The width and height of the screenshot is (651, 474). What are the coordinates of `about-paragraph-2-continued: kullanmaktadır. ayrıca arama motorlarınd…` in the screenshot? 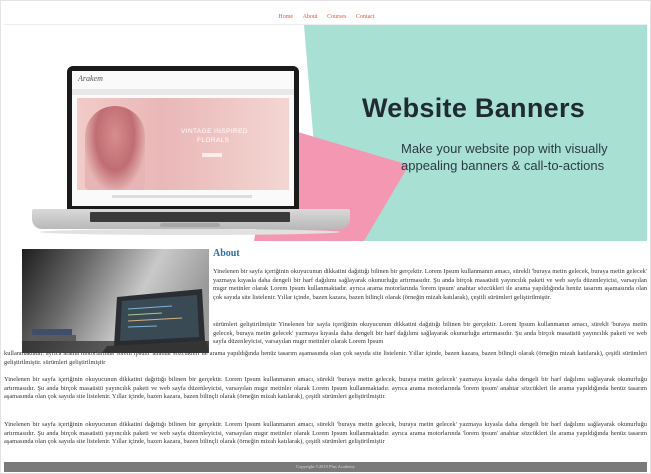 It's located at (325, 358).